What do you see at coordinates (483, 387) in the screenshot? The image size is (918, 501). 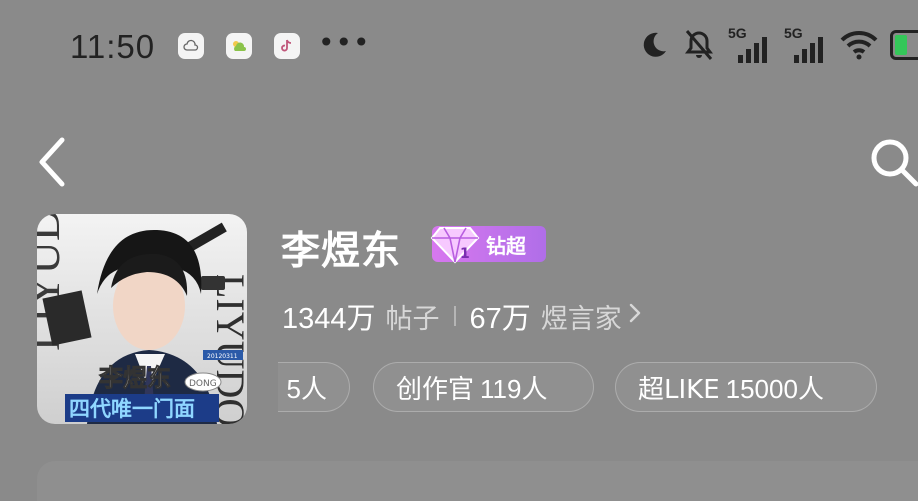 I see `stat-tag-creator: 创作官 119人` at bounding box center [483, 387].